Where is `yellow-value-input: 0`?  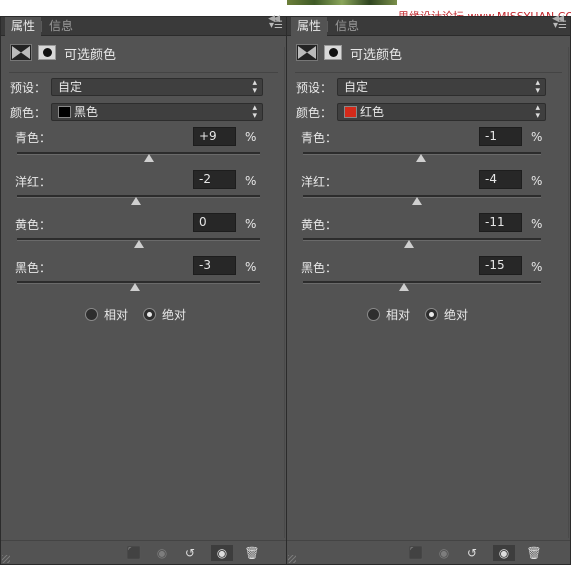 yellow-value-input: 0 is located at coordinates (214, 222).